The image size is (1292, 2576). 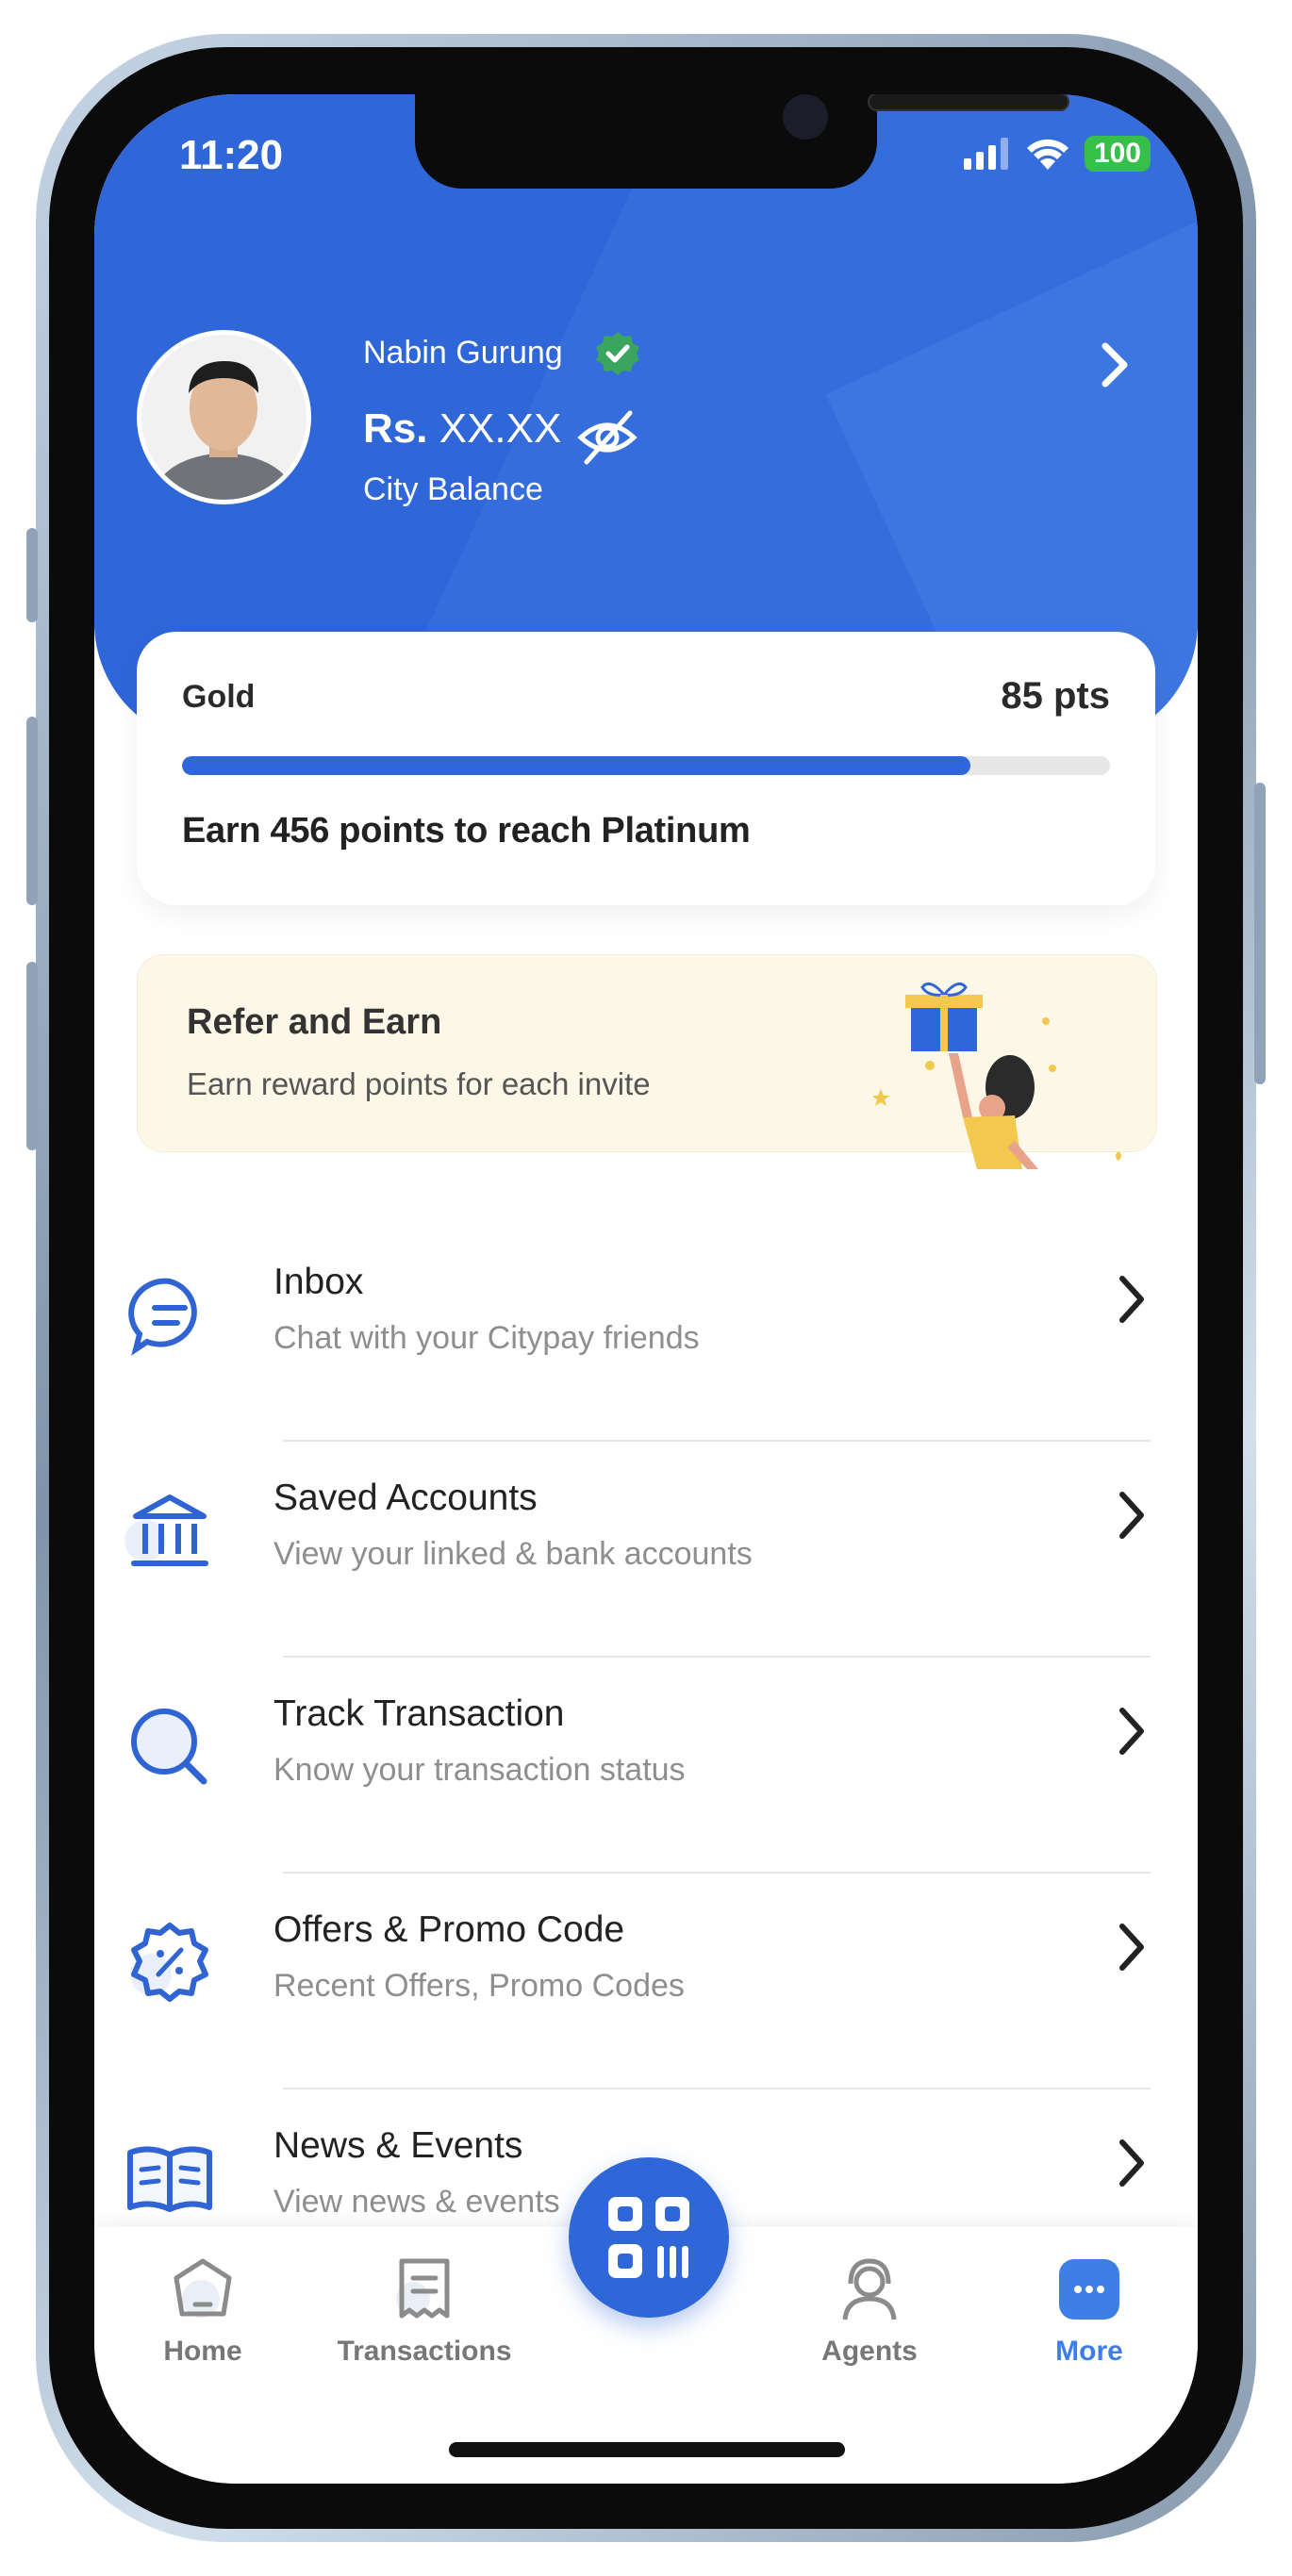 I want to click on menu-item-title: Inbox, so click(x=318, y=1282).